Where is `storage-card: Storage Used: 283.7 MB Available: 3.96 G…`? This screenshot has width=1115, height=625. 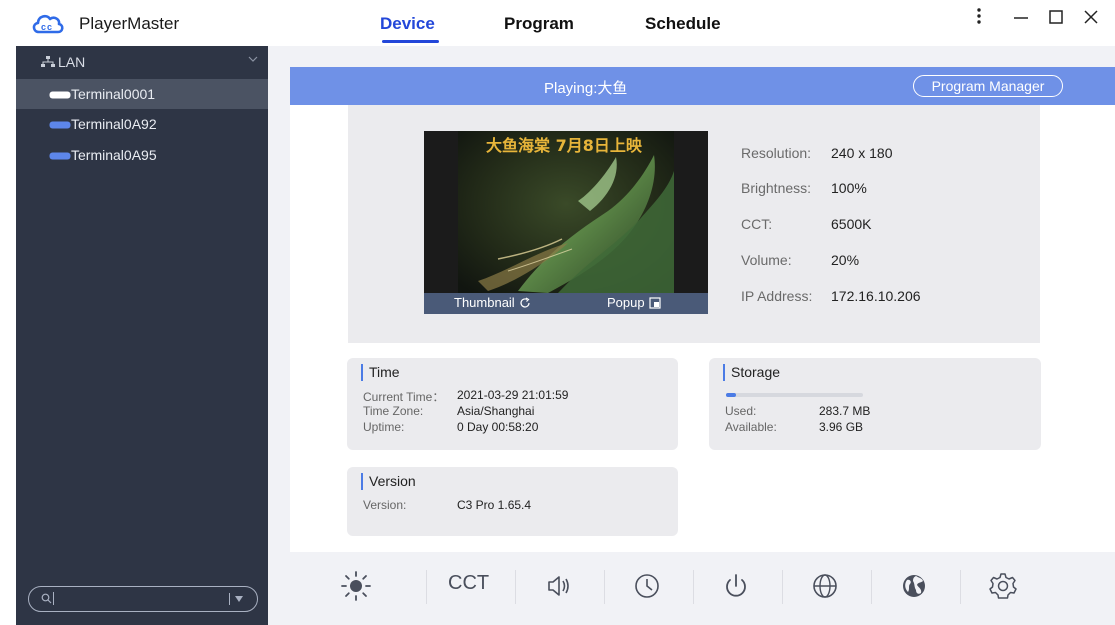
storage-card: Storage Used: 283.7 MB Available: 3.96 G… is located at coordinates (875, 404).